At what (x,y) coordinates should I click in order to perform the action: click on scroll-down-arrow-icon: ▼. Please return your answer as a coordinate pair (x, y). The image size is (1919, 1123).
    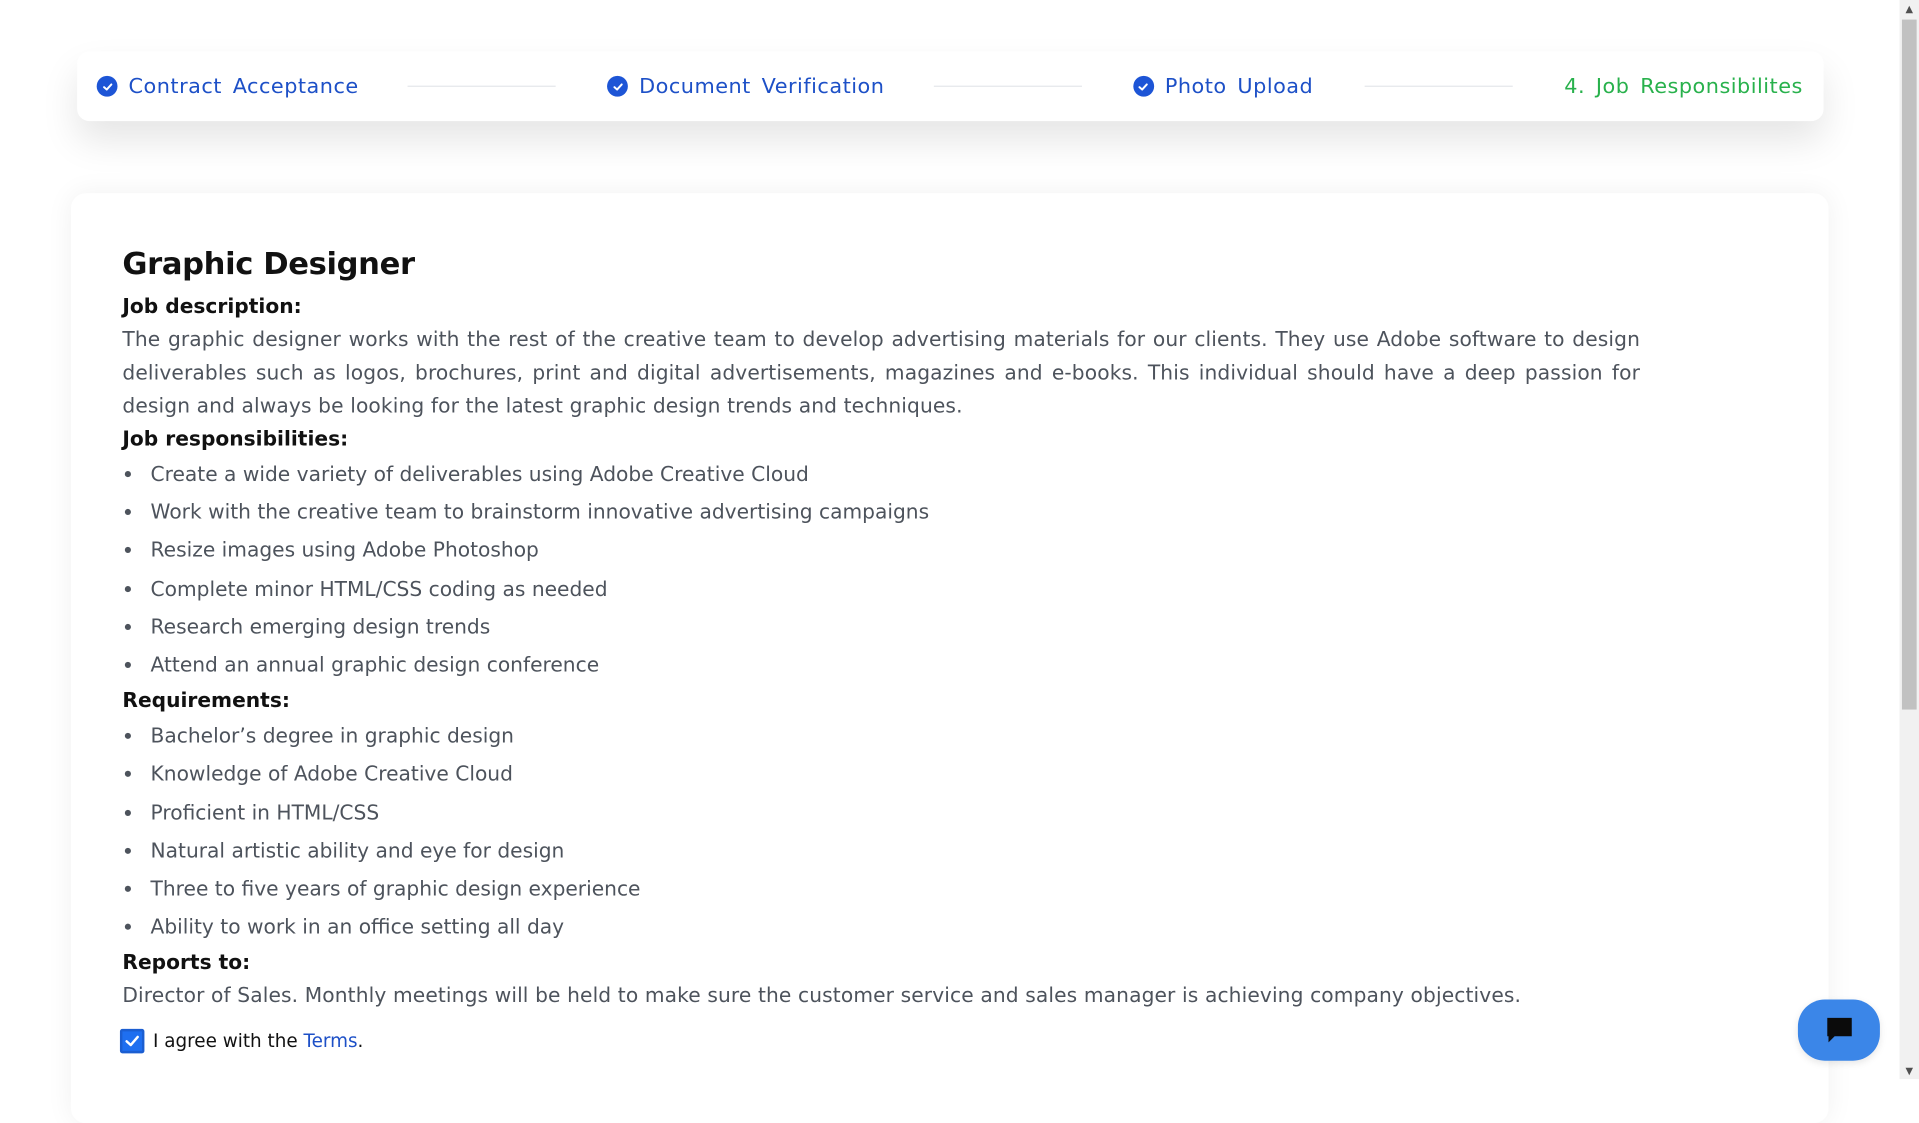
    Looking at the image, I should click on (1909, 1070).